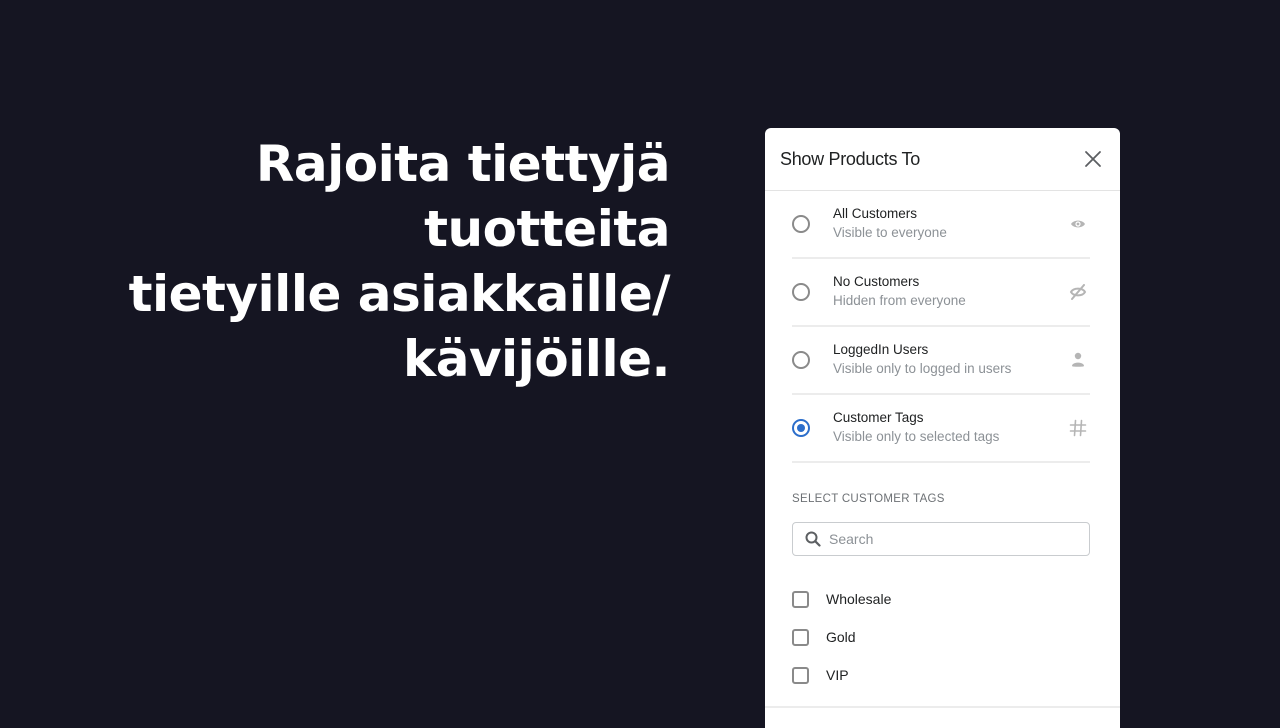 The image size is (1280, 728). I want to click on eye-icon, so click(1078, 224).